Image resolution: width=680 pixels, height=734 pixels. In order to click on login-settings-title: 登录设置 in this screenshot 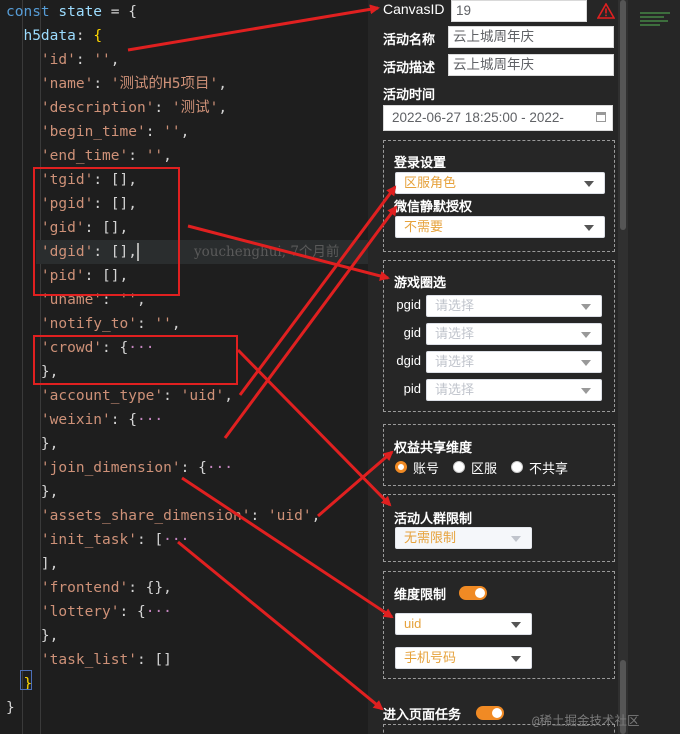, I will do `click(420, 162)`.